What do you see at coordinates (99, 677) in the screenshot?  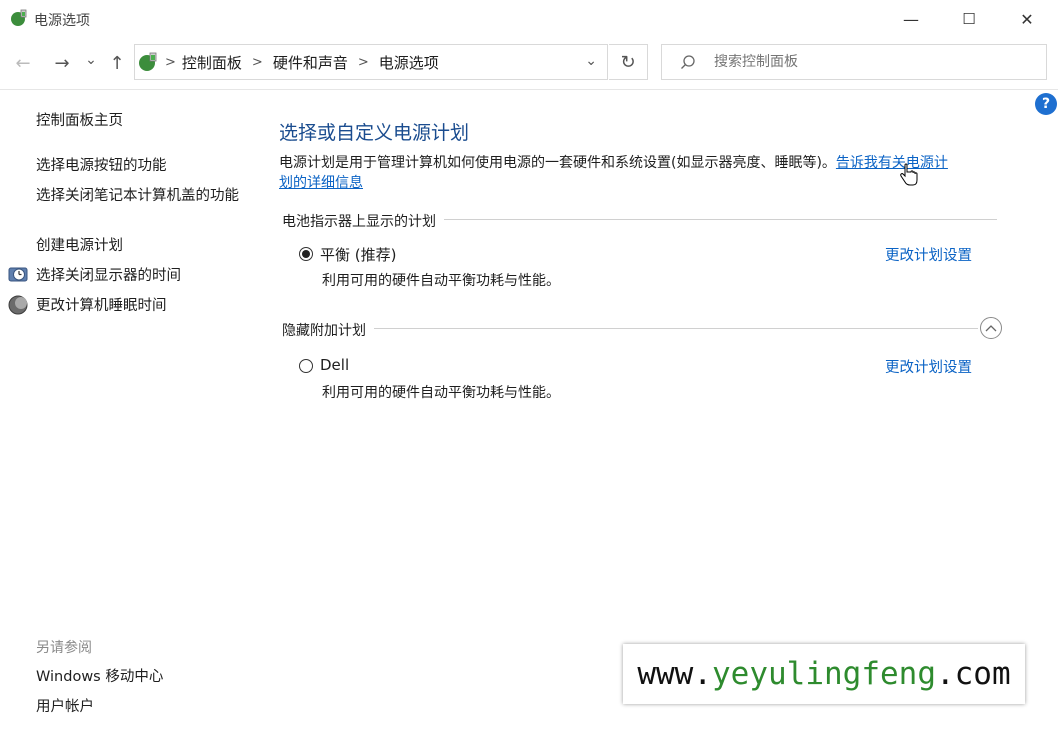 I see `see-also-mobility-center: Windows 移动中心` at bounding box center [99, 677].